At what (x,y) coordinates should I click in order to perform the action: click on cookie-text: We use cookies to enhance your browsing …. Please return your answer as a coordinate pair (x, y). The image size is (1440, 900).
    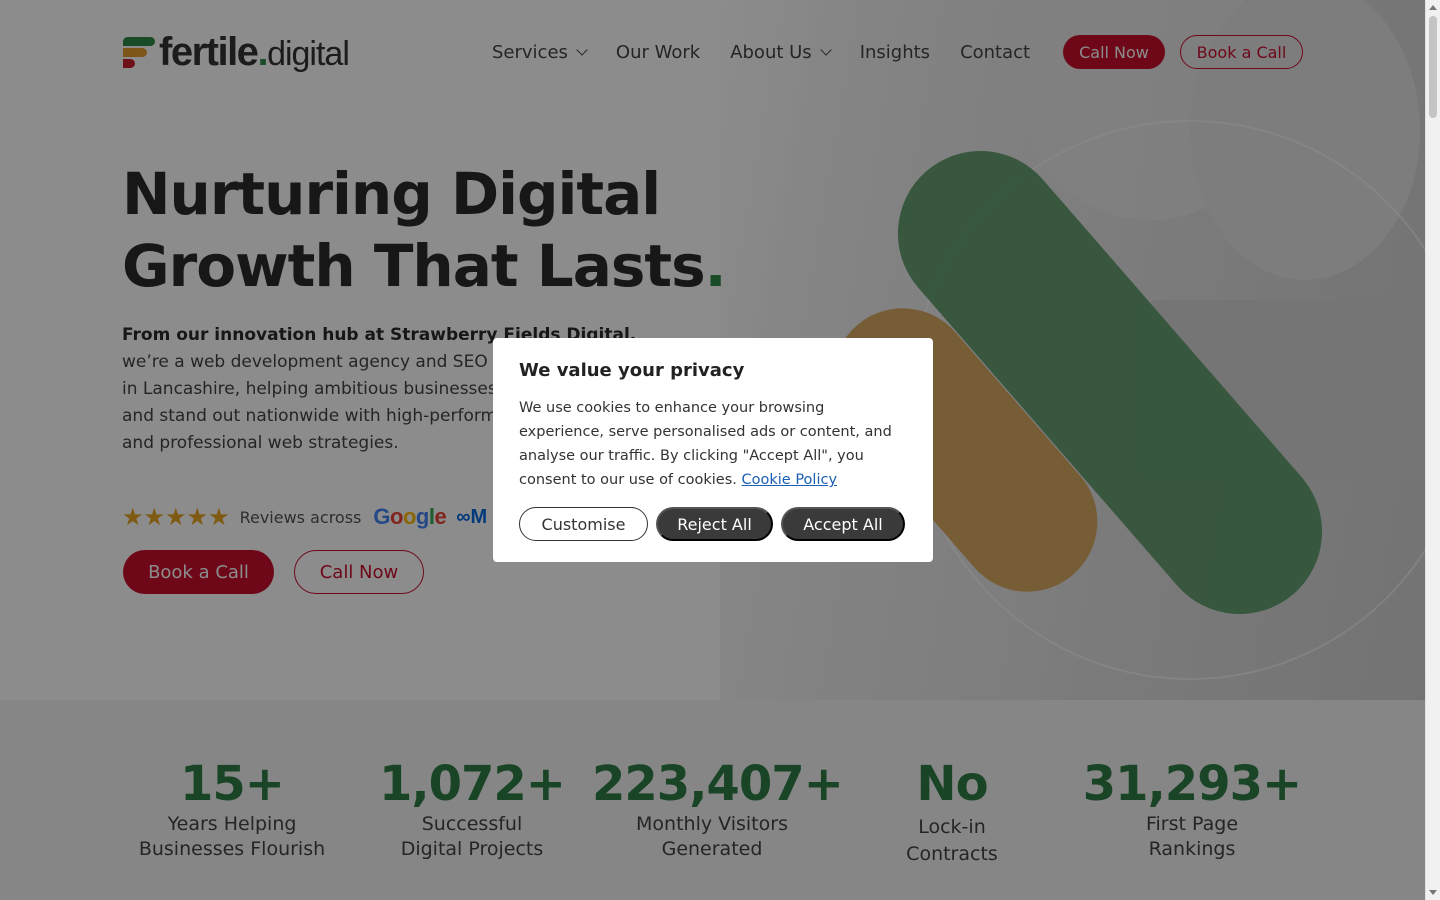
    Looking at the image, I should click on (705, 444).